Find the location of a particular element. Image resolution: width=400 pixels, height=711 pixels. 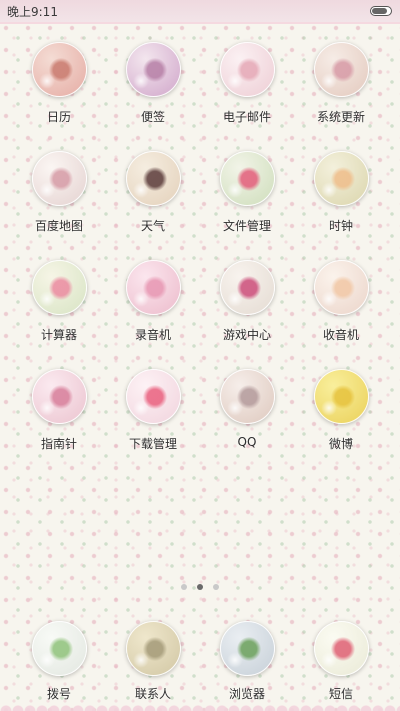

baidu-map-icon is located at coordinates (59, 178).